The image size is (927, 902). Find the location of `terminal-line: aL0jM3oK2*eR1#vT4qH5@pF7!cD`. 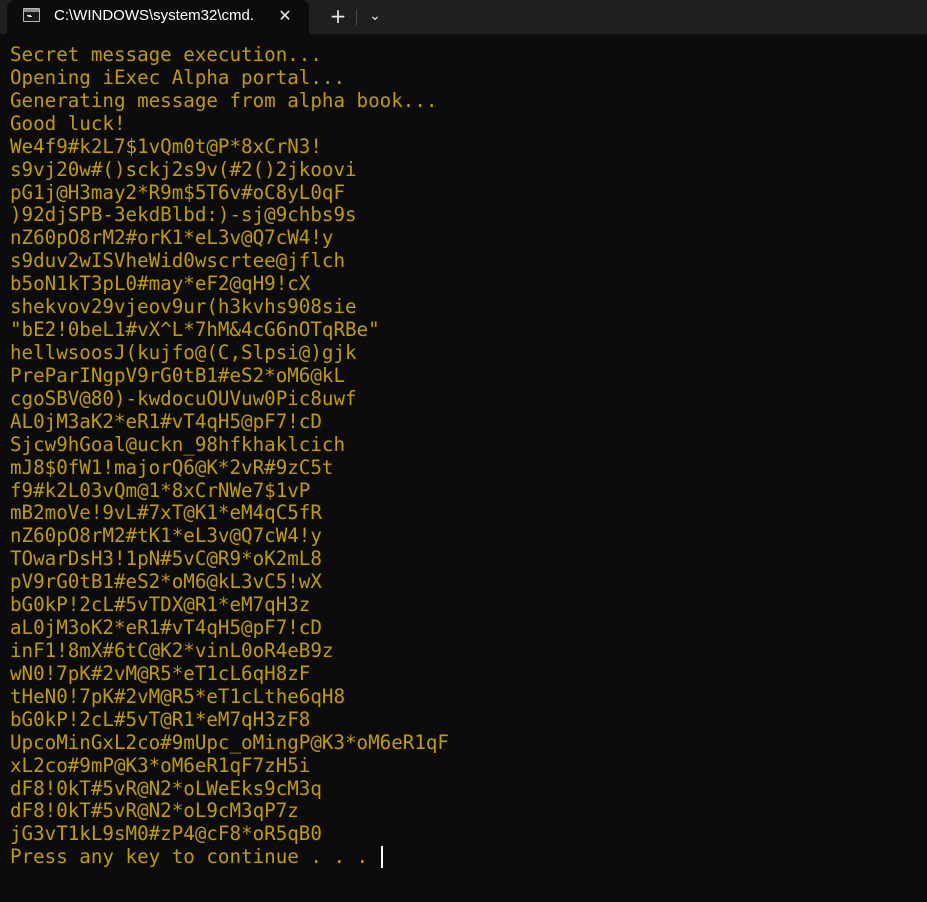

terminal-line: aL0jM3oK2*eR1#vT4qH5@pF7!cD is located at coordinates (166, 628).